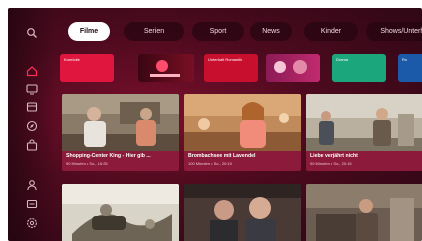 The height and width of the screenshot is (241, 422). I want to click on program-title: Brombachsee mit Lavendel, so click(222, 156).